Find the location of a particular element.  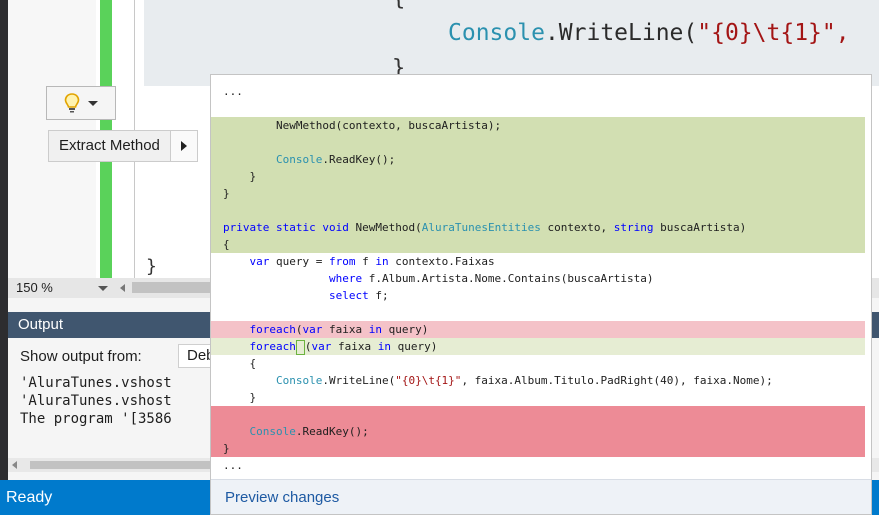

quick-actions-menu: Extract Method is located at coordinates (123, 146).